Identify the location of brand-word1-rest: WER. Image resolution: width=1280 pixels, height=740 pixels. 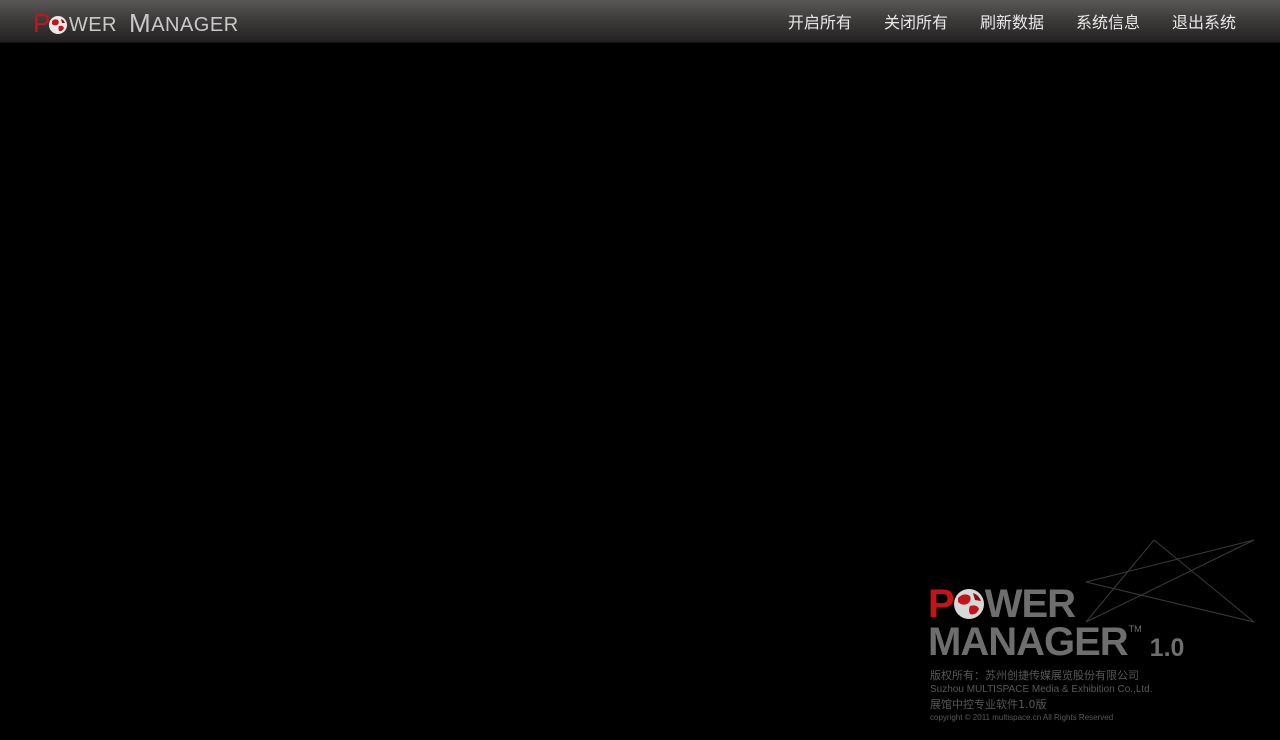
(1030, 604).